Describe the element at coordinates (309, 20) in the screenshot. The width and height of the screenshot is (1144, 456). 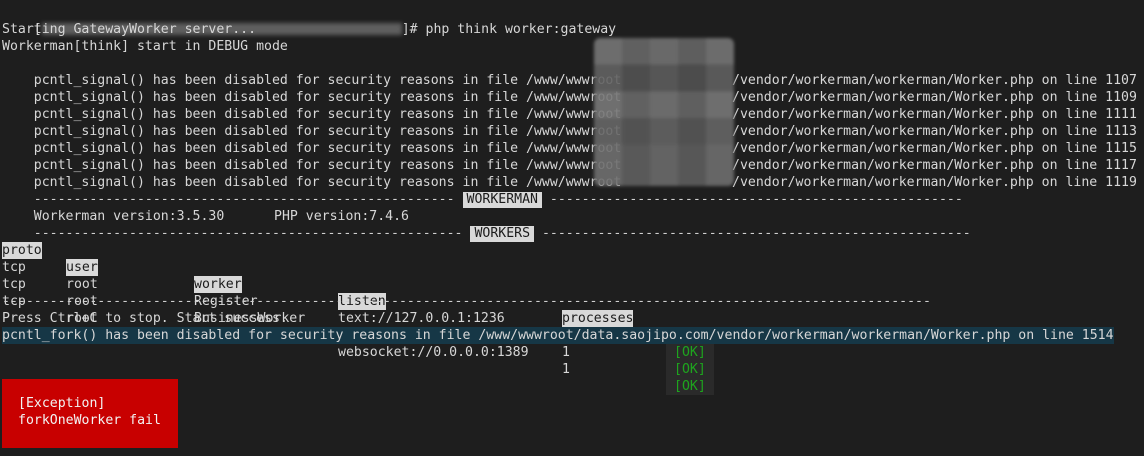
I see `command-line: []# php think worker:gateway` at that location.